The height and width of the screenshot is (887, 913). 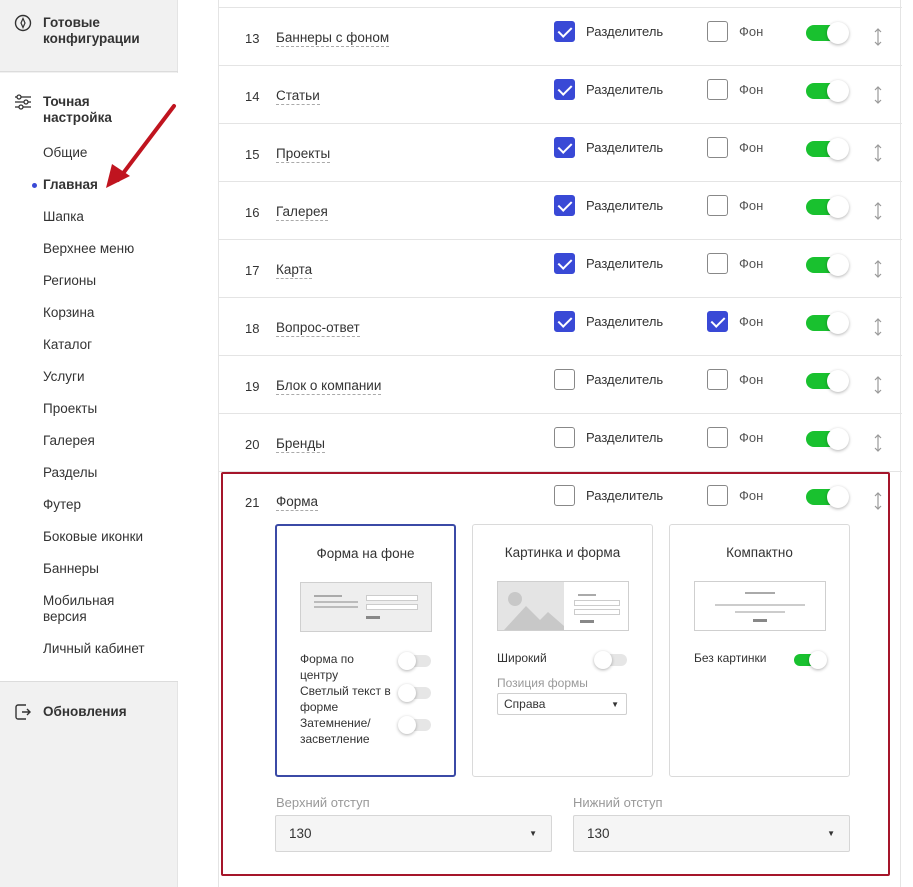 I want to click on variant-preview-image, so click(x=563, y=606).